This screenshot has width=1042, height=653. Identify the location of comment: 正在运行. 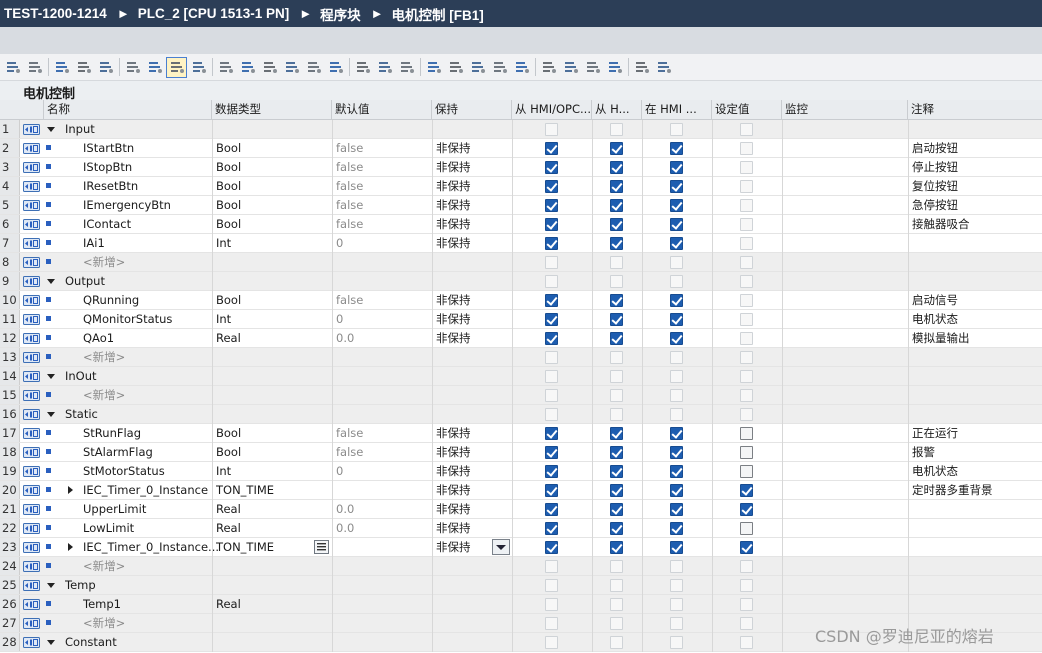
(976, 433).